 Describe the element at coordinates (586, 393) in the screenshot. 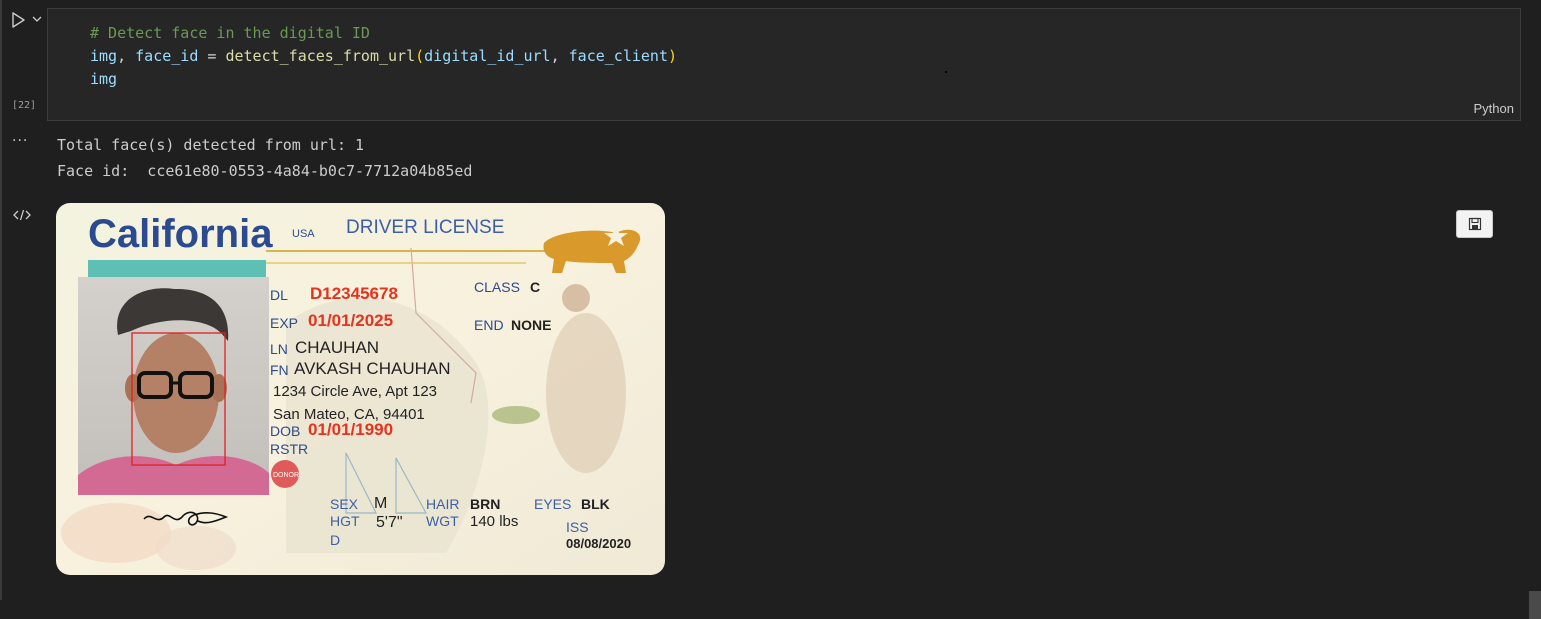

I see `miner-figure-decoration` at that location.